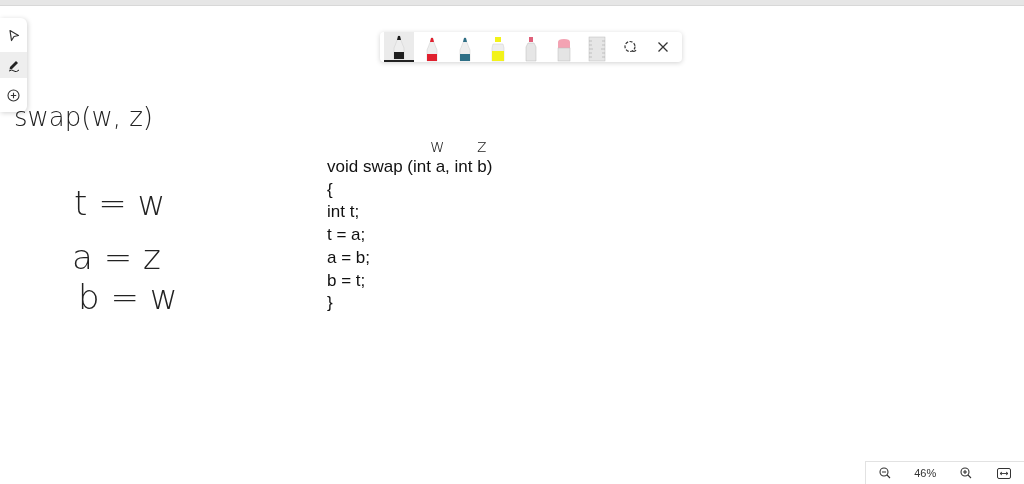  I want to click on handwritten-text: t = w, so click(120, 203).